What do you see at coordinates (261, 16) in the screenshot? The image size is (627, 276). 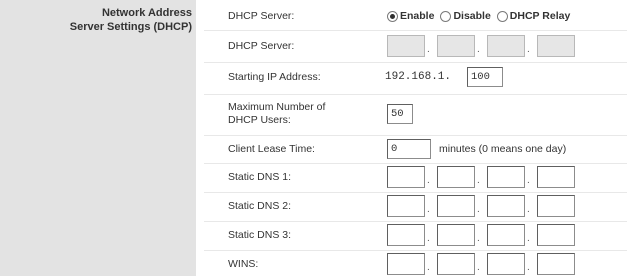 I see `dhcp-server-mode-label: DHCP Server:` at bounding box center [261, 16].